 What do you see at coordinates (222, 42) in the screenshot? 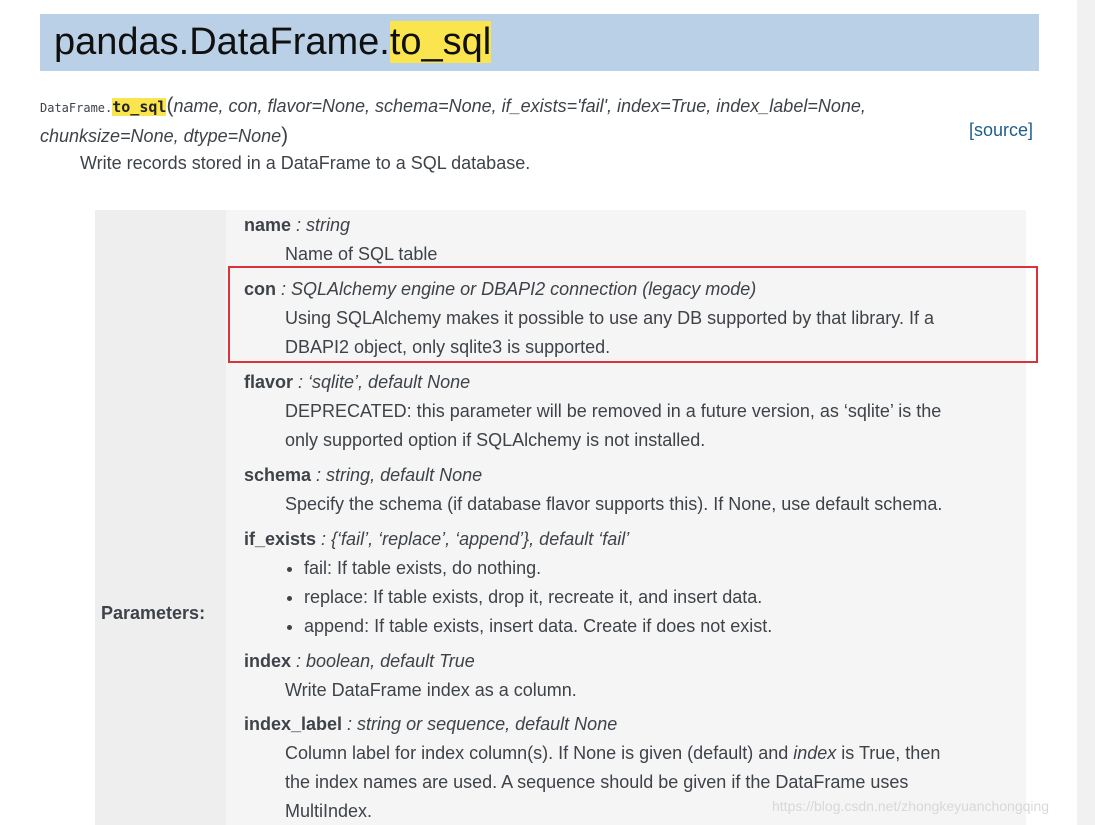
I see `page-title-prefix: pandas.DataFrame.` at bounding box center [222, 42].